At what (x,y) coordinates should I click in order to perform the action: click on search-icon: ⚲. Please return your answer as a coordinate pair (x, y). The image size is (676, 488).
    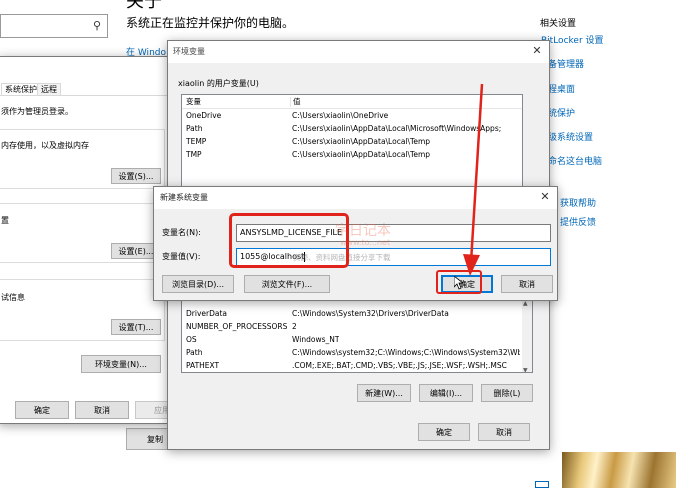
    Looking at the image, I should click on (96, 25).